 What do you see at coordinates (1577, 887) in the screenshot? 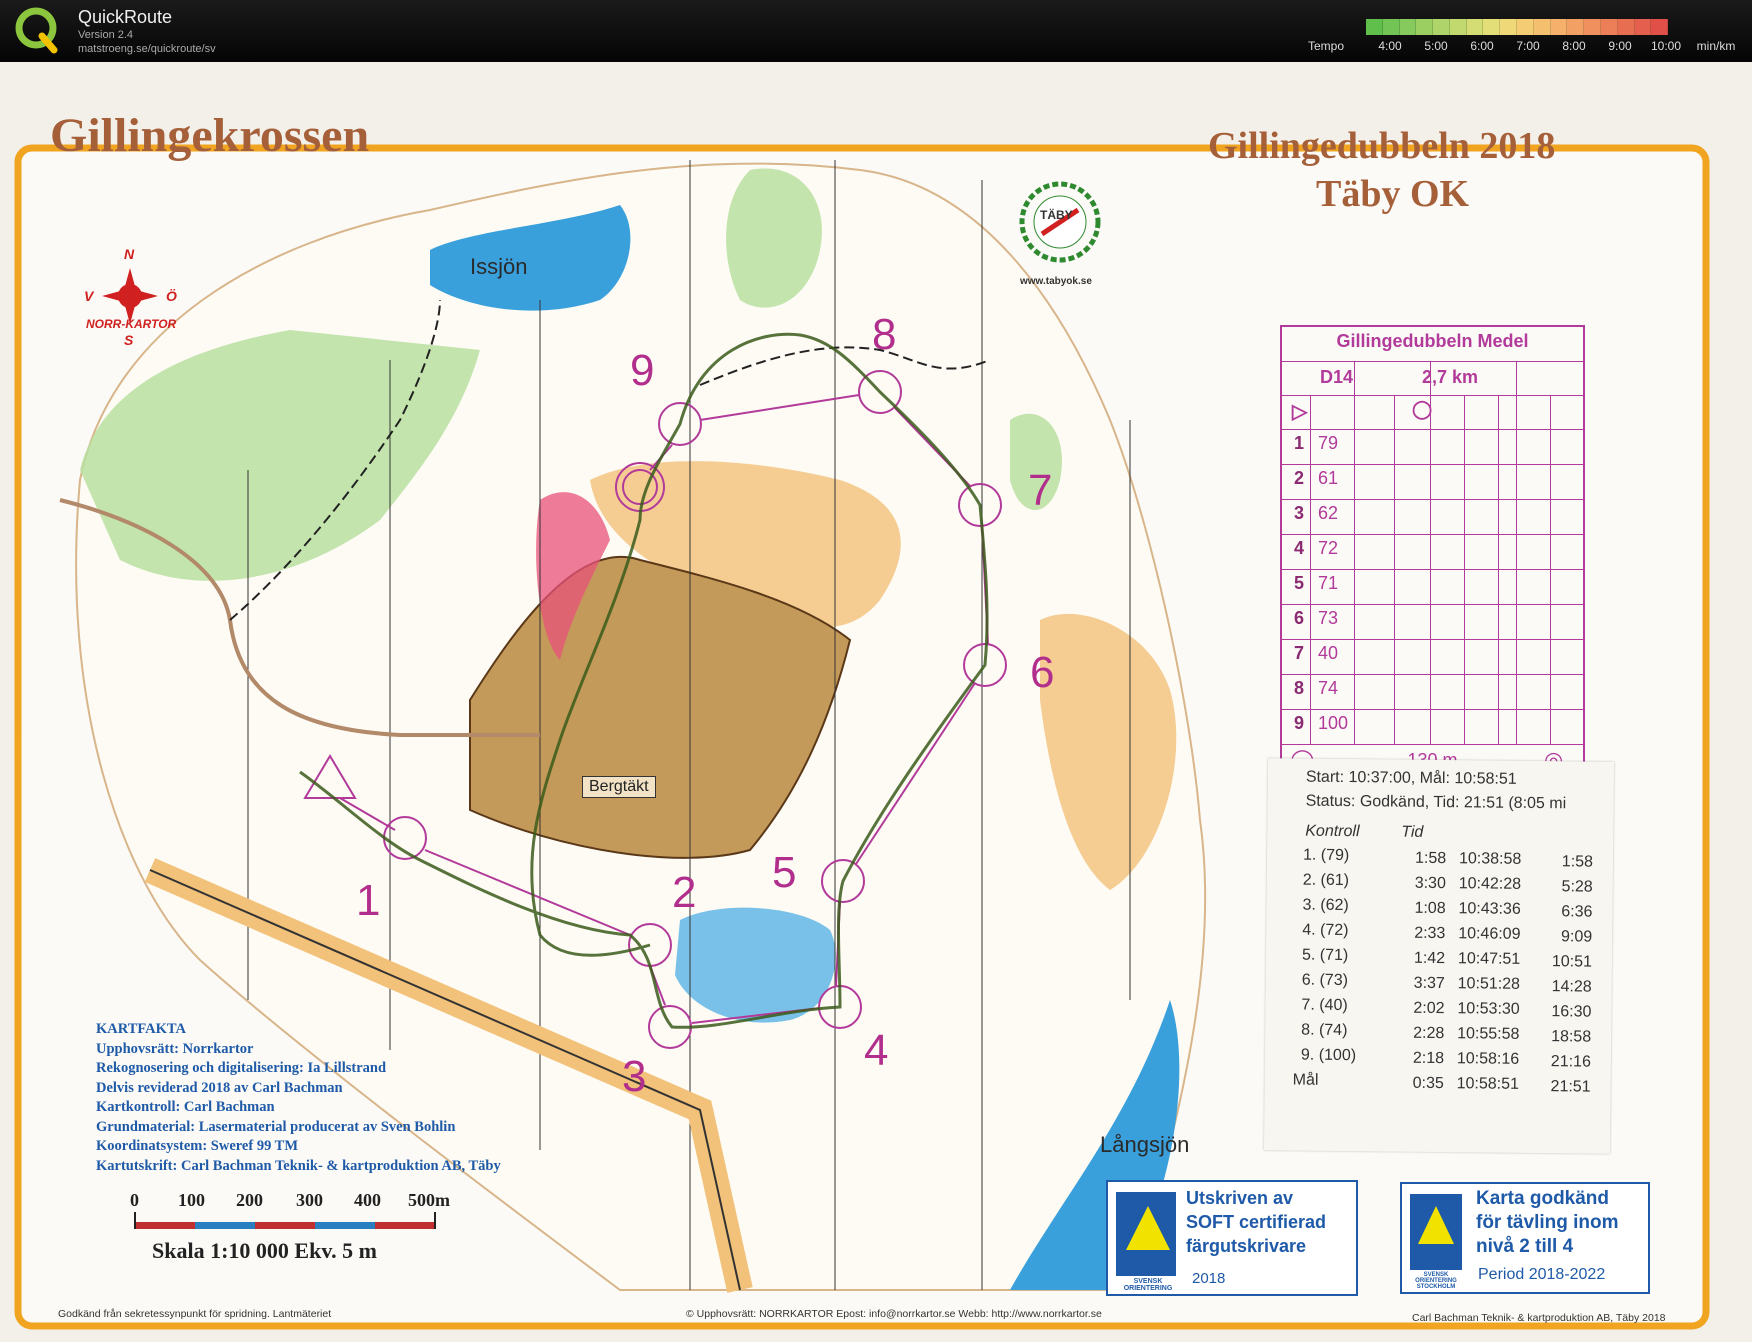
I see `receipt-row-total: 5:28` at bounding box center [1577, 887].